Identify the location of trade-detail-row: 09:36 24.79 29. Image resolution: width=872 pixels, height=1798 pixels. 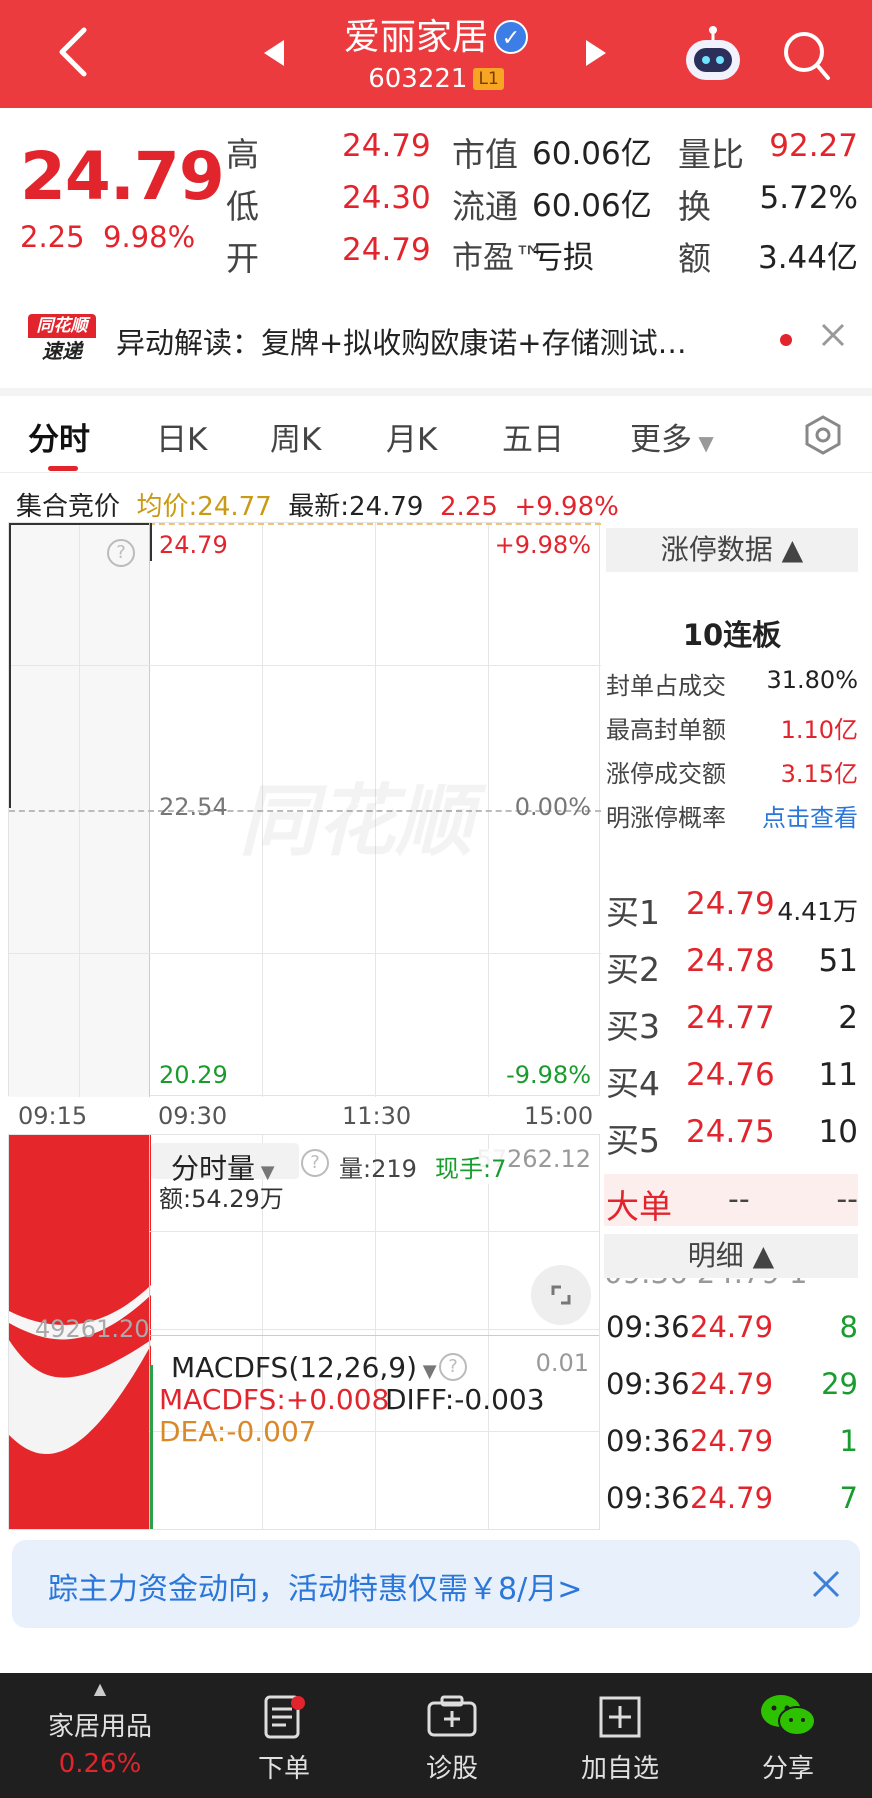
(732, 1392).